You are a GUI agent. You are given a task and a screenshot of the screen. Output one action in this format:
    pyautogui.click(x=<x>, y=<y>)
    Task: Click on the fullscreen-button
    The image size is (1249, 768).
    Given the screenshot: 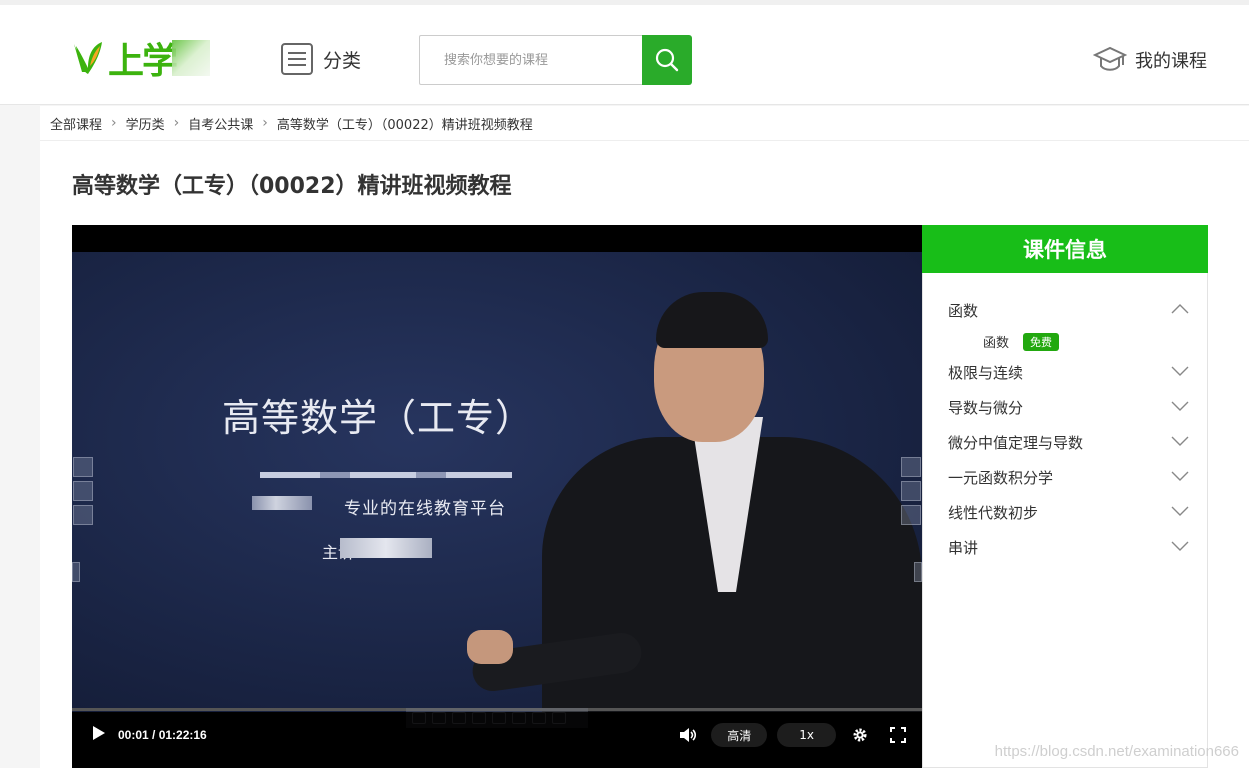 What is the action you would take?
    pyautogui.click(x=898, y=735)
    